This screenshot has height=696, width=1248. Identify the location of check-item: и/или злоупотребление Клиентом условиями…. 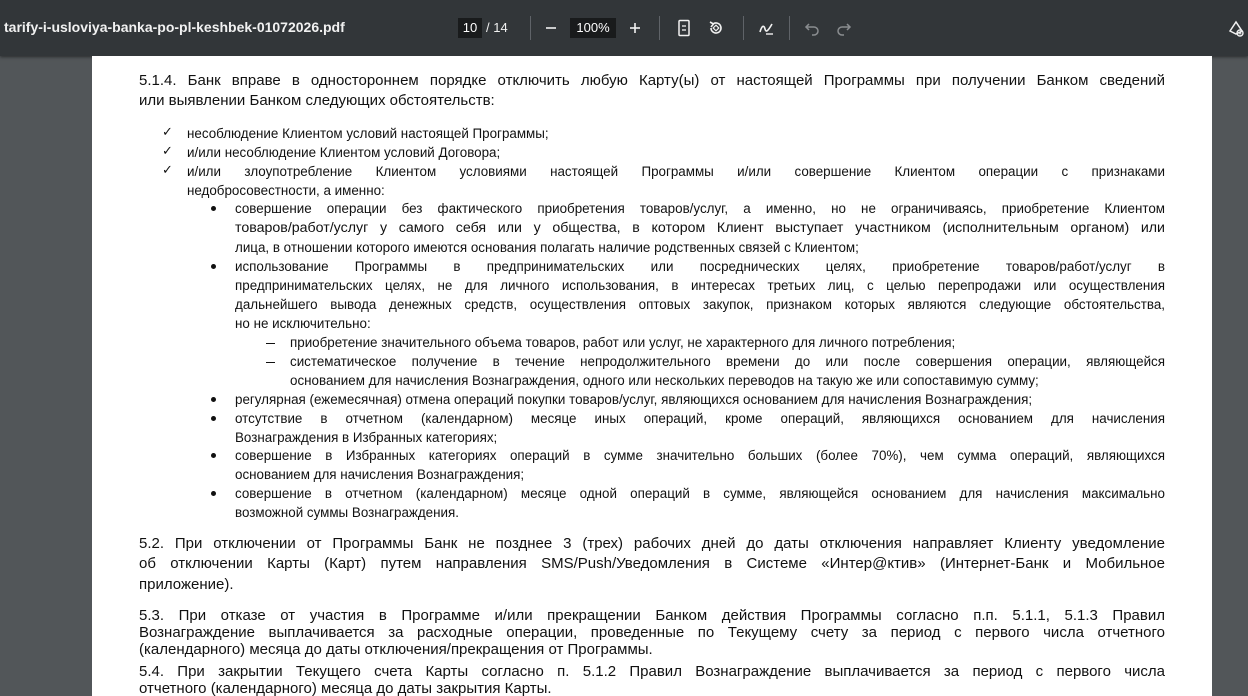
(676, 171).